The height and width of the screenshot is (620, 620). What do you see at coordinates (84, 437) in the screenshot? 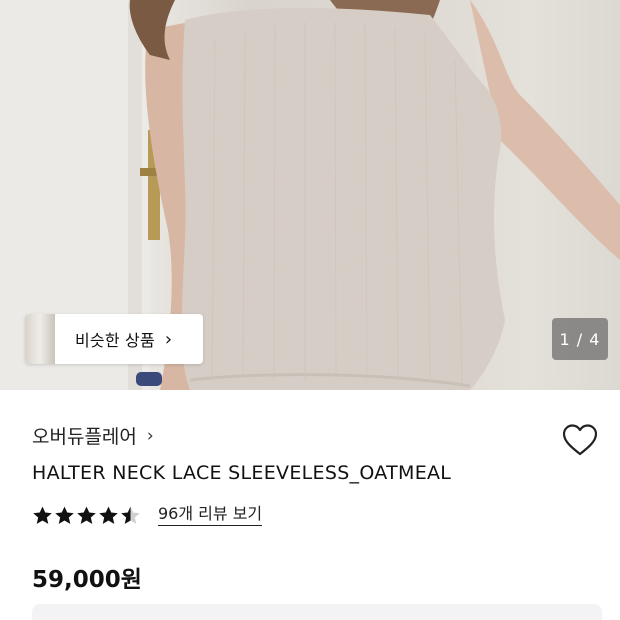
I see `brand-name: 오버듀플레어` at bounding box center [84, 437].